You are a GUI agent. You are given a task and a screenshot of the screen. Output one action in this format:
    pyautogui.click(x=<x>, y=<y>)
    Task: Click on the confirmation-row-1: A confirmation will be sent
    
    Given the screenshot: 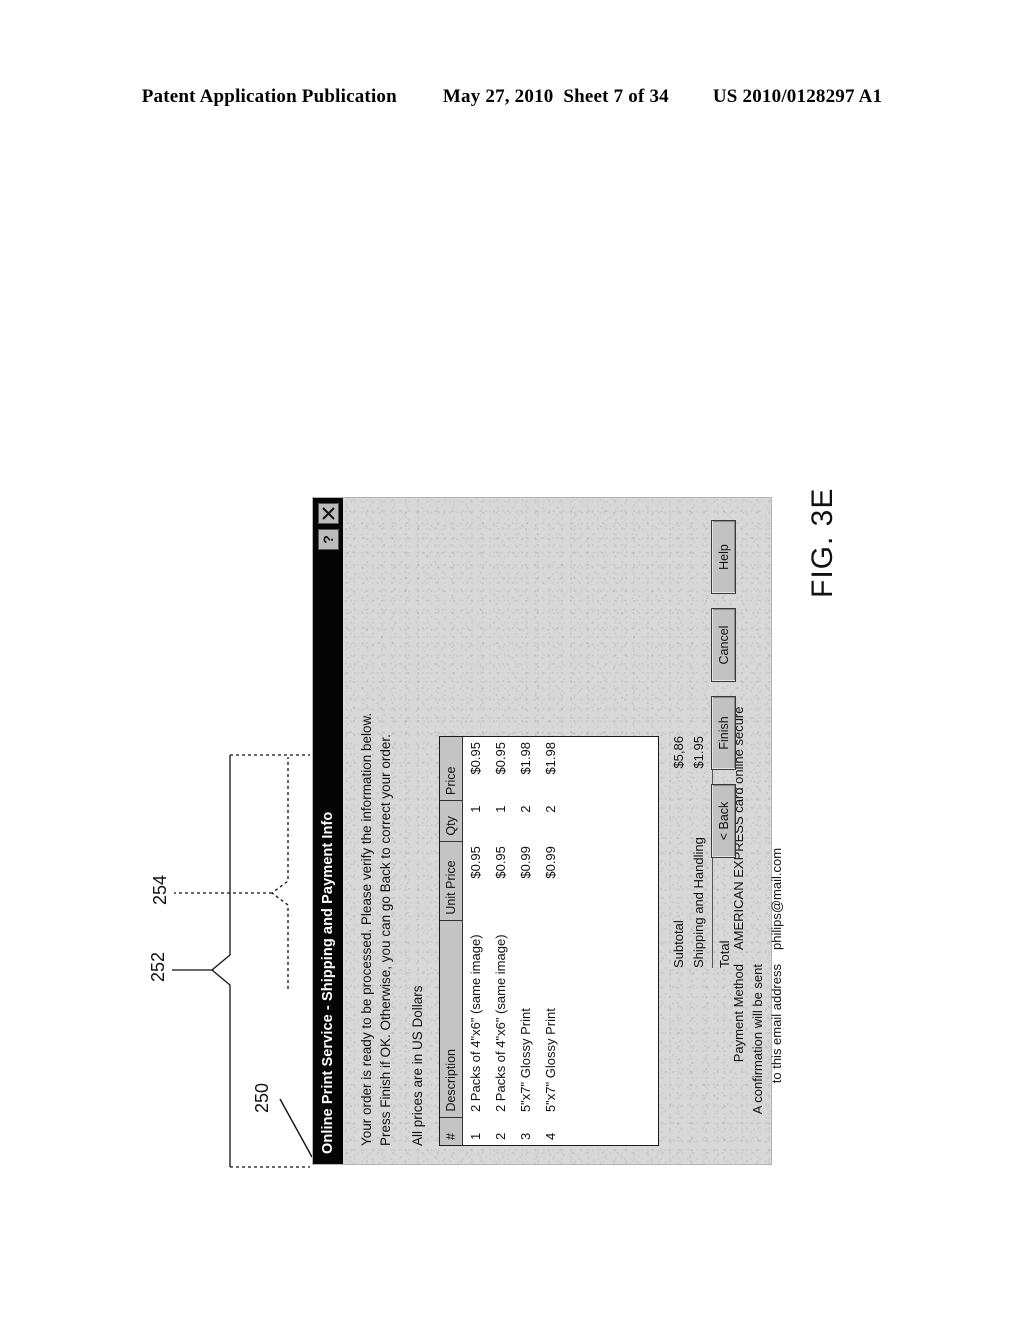 What is the action you would take?
    pyautogui.click(x=757, y=911)
    